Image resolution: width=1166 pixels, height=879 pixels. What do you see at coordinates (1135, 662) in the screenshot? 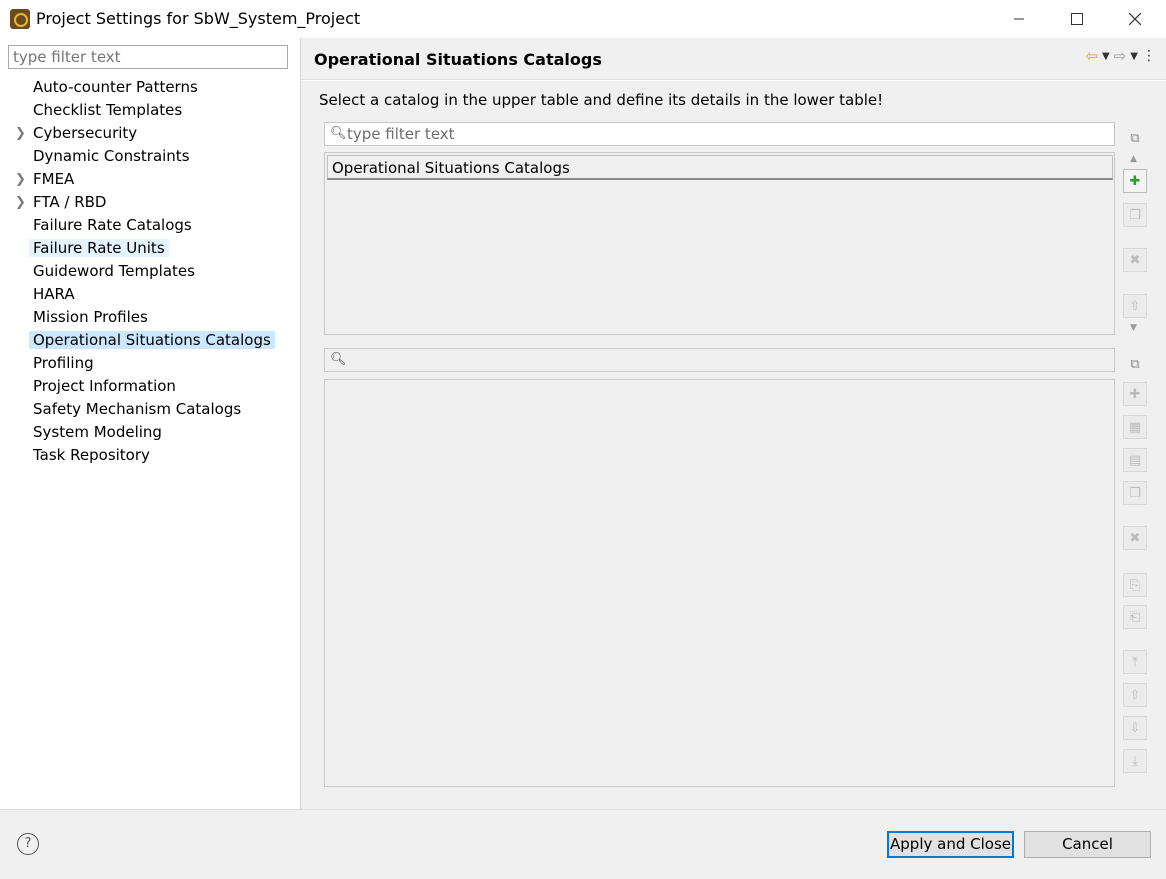
I see `move-to-top-button: ⤒` at bounding box center [1135, 662].